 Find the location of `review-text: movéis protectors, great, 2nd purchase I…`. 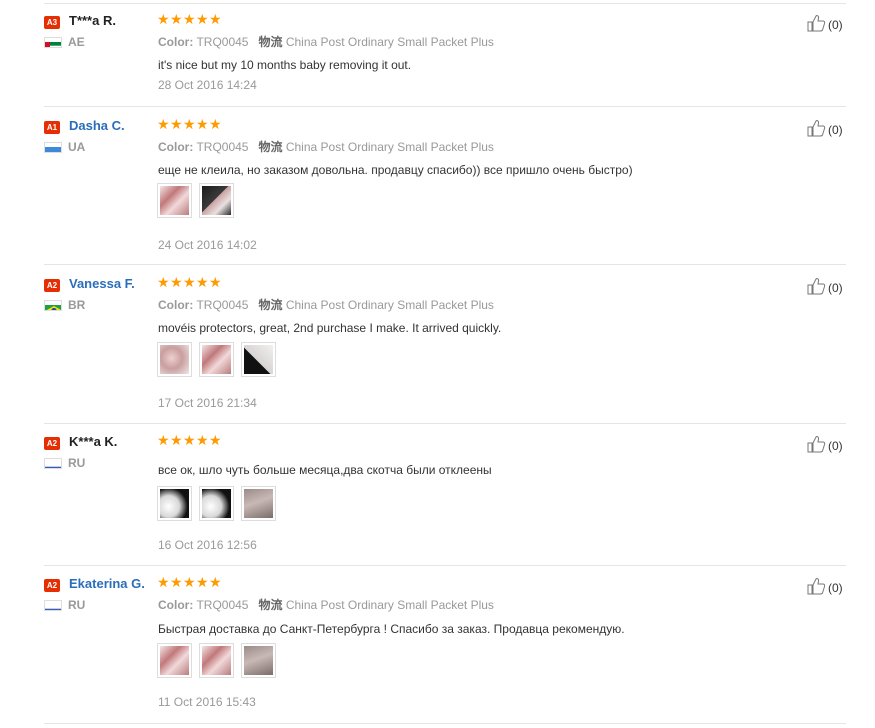

review-text: movéis protectors, great, 2nd purchase I… is located at coordinates (330, 328).